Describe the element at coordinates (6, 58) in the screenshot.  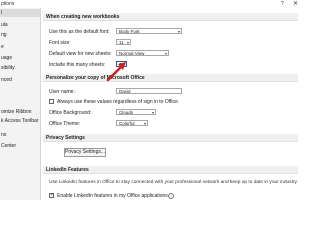
I see `sidebar-item-language: uage` at that location.